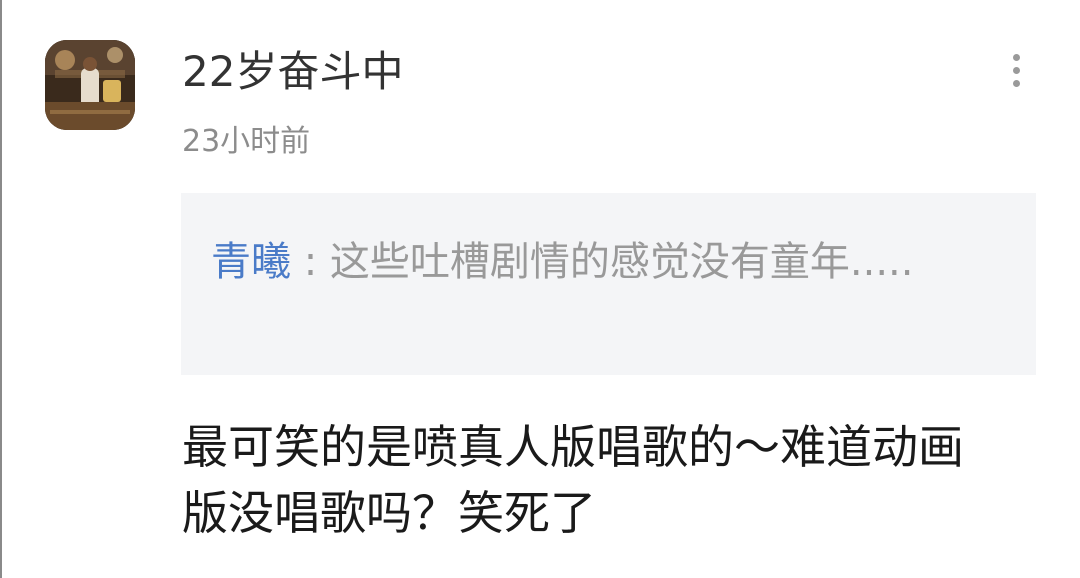 The width and height of the screenshot is (1080, 578). I want to click on avatar, so click(90, 85).